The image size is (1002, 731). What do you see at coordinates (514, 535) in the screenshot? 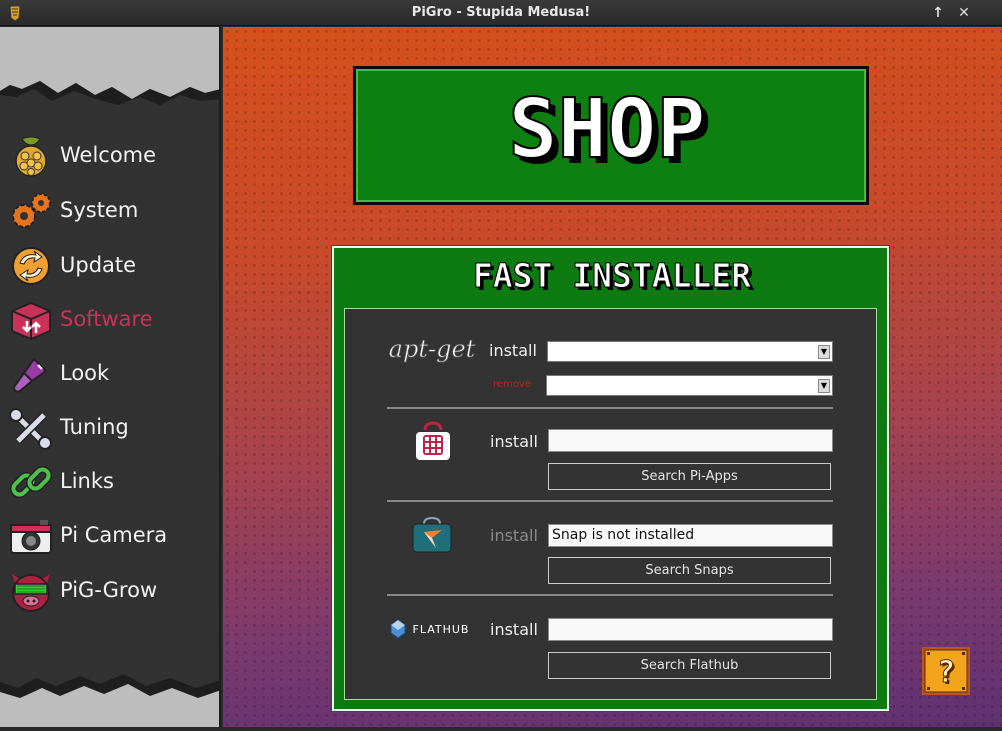
I see `snap-install-label: install` at bounding box center [514, 535].